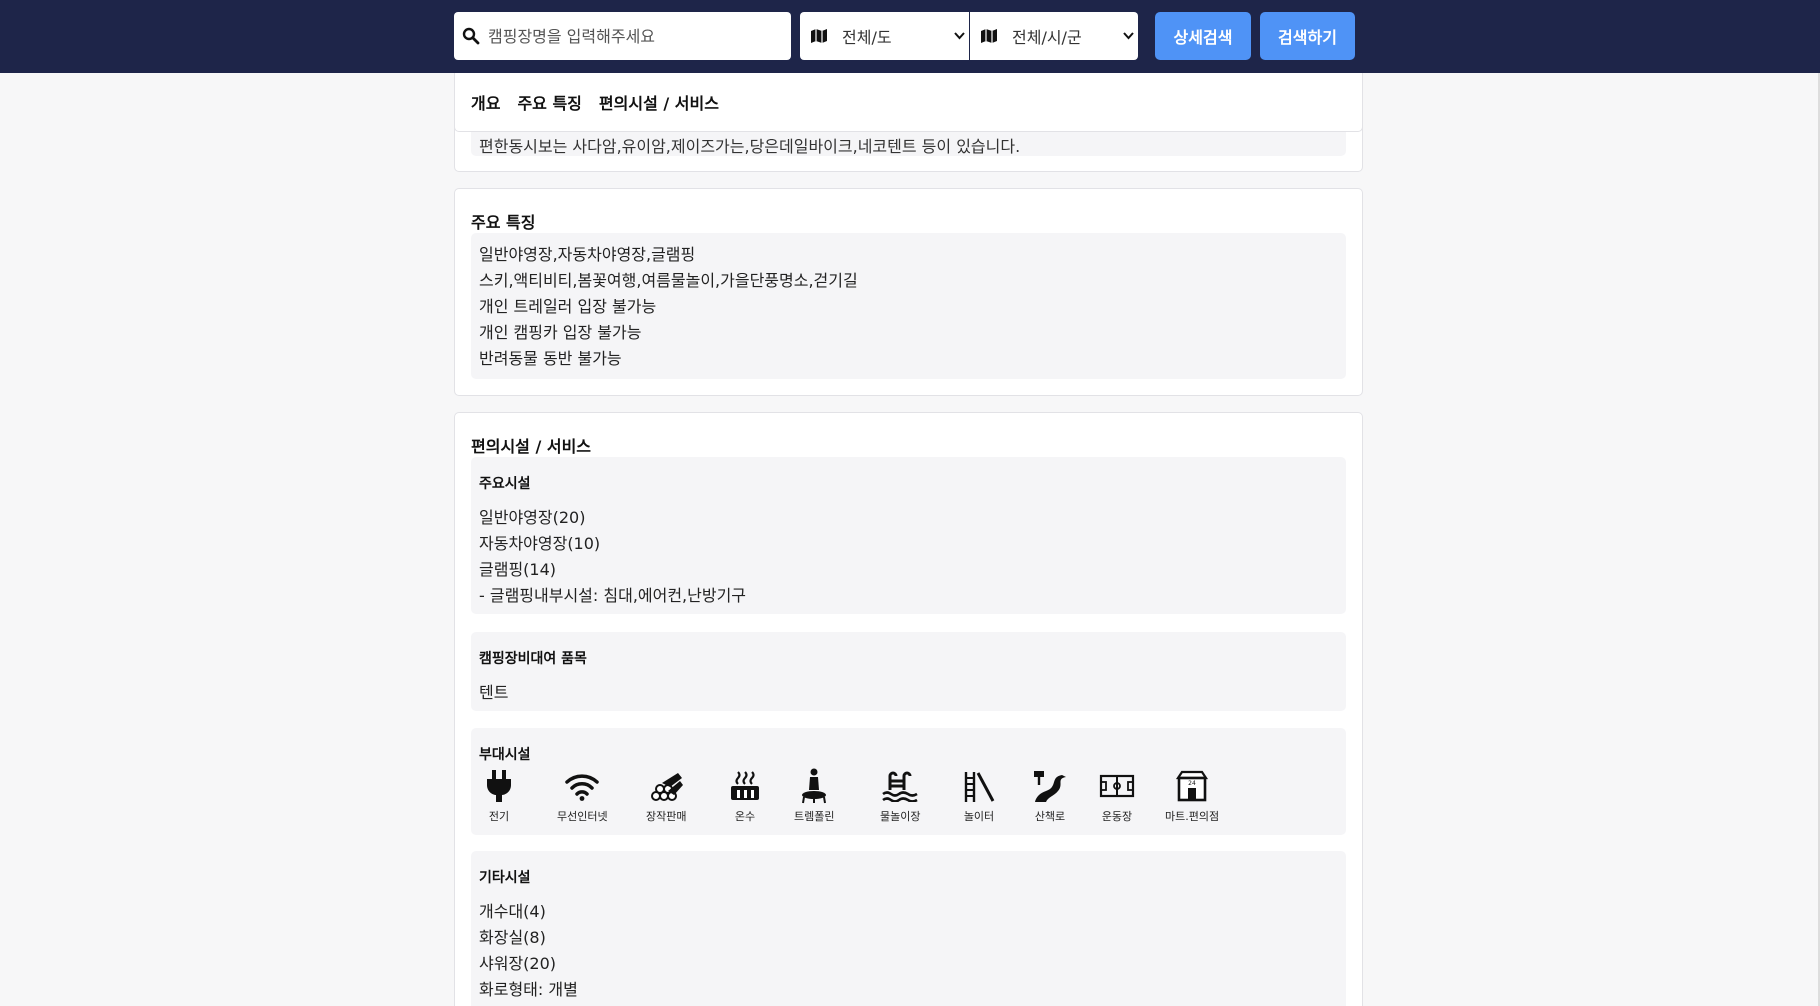 The height and width of the screenshot is (1006, 1820). Describe the element at coordinates (908, 671) in the screenshot. I see `rental-panel: 캠핑장비대여 품목 텐트` at that location.